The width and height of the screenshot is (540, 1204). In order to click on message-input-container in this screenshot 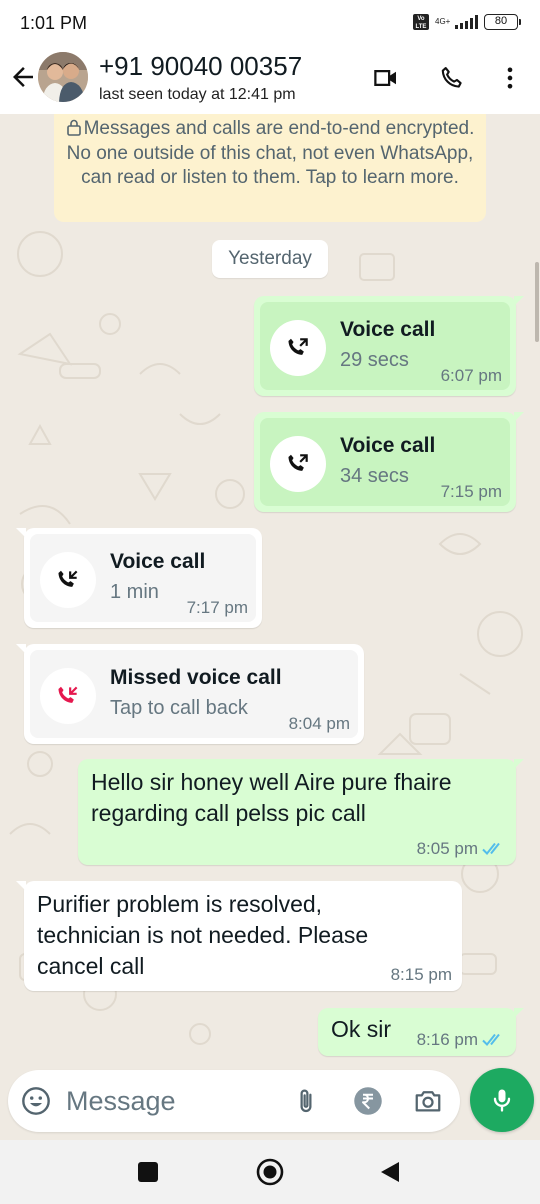, I will do `click(234, 1101)`.